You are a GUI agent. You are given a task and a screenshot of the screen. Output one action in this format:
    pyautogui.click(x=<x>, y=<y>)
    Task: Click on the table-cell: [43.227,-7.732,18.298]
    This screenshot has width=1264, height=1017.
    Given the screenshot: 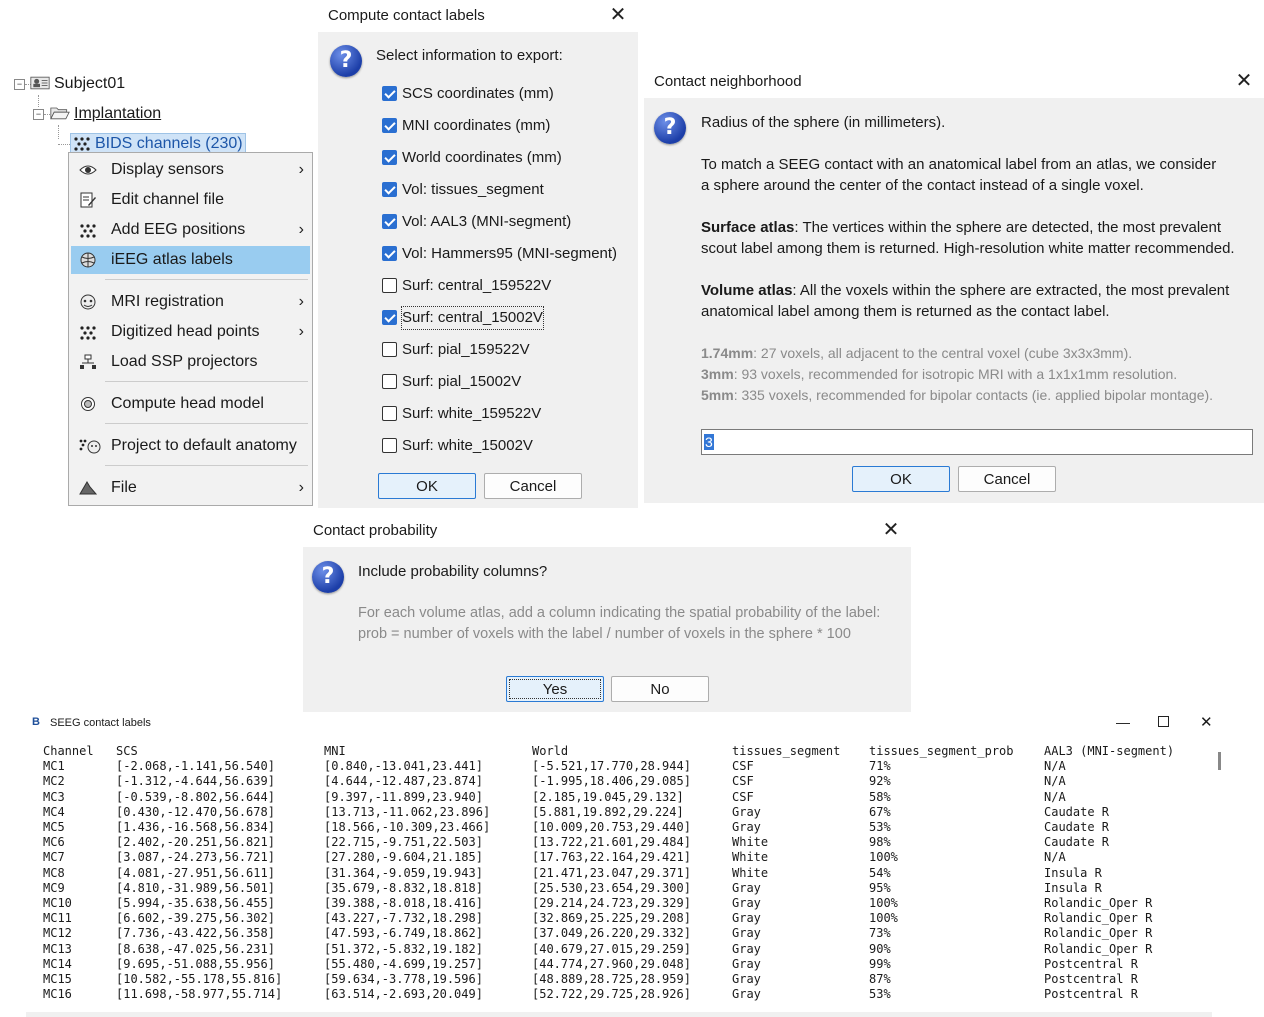 What is the action you would take?
    pyautogui.click(x=403, y=918)
    